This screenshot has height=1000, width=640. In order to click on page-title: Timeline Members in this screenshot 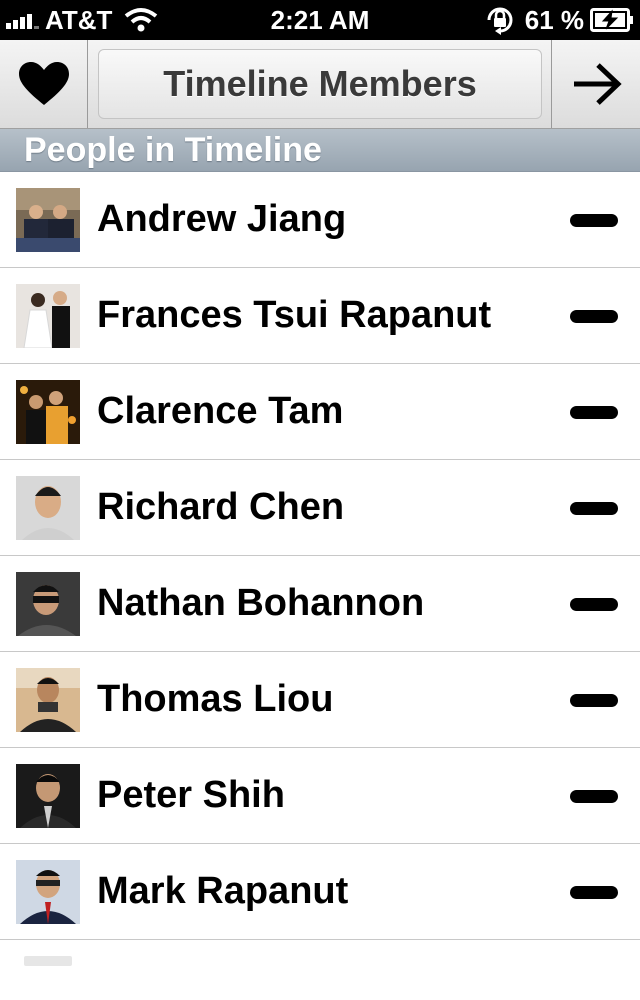, I will do `click(320, 83)`.